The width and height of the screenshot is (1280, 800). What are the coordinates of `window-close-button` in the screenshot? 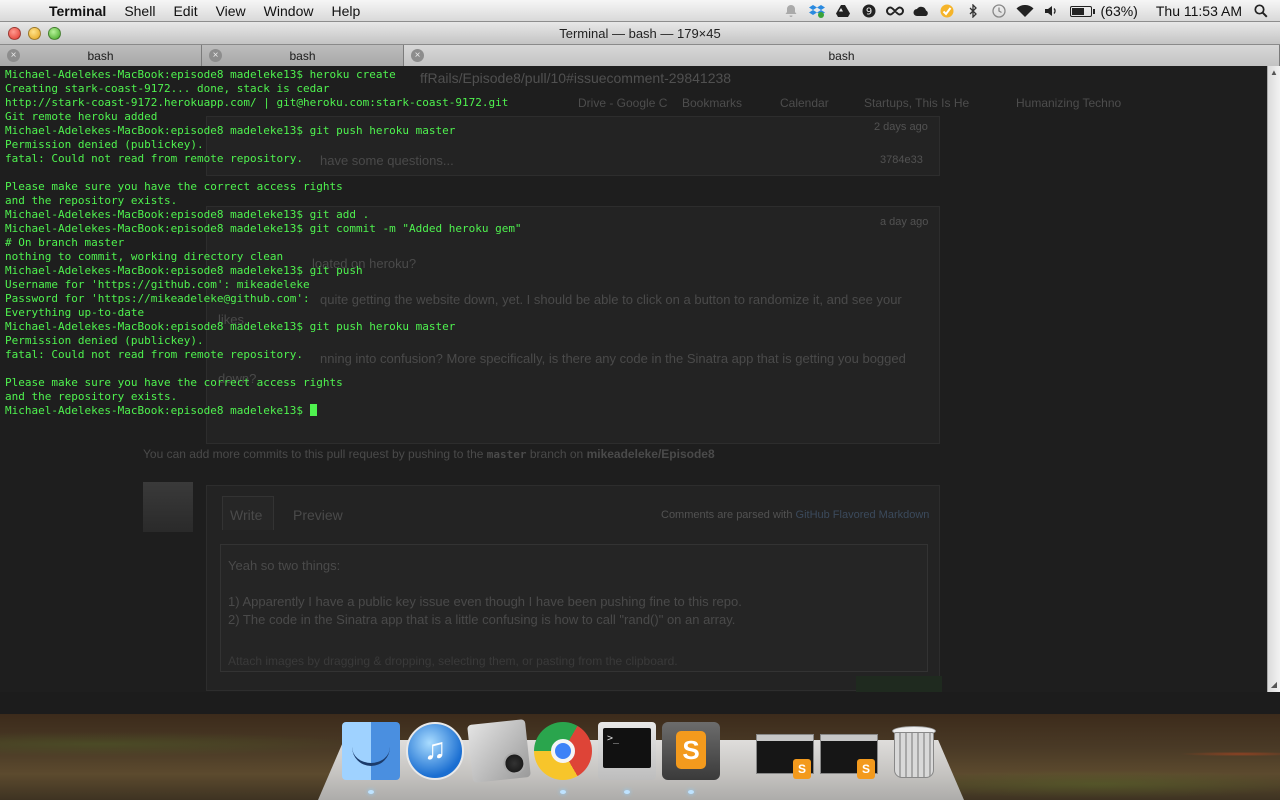 It's located at (14, 33).